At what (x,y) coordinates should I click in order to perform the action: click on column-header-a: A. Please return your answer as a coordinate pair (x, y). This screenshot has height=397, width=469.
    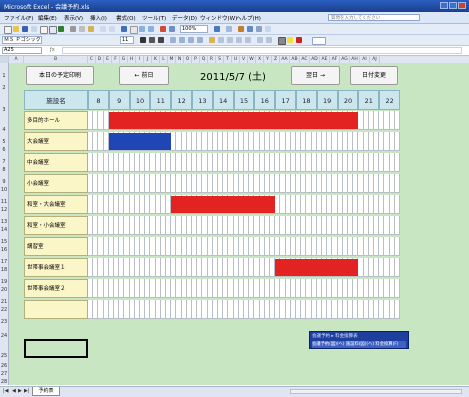
    Looking at the image, I should click on (16, 59).